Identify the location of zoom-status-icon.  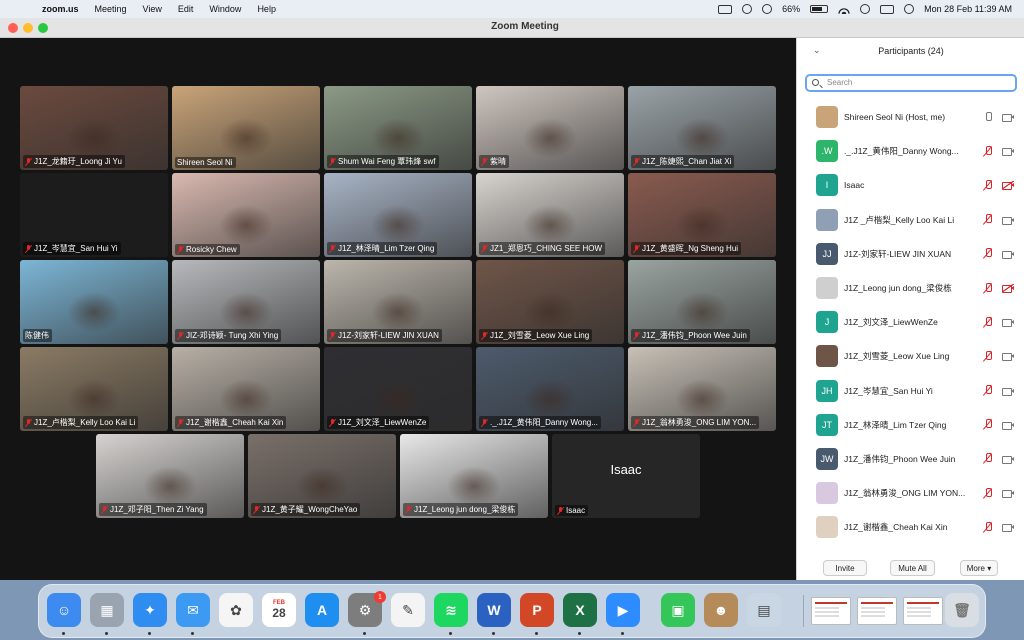
(725, 9).